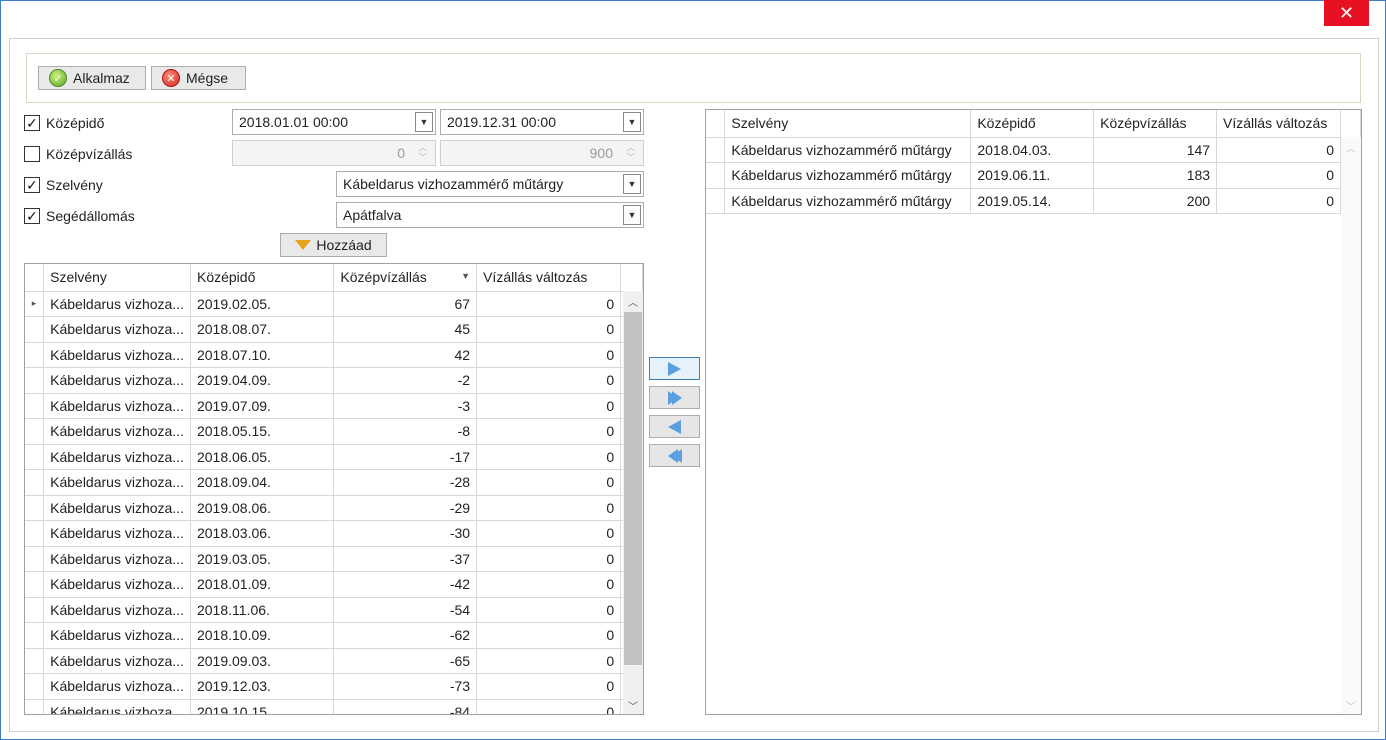 Image resolution: width=1386 pixels, height=740 pixels. I want to click on kozepvizallas-checkbox, so click(32, 154).